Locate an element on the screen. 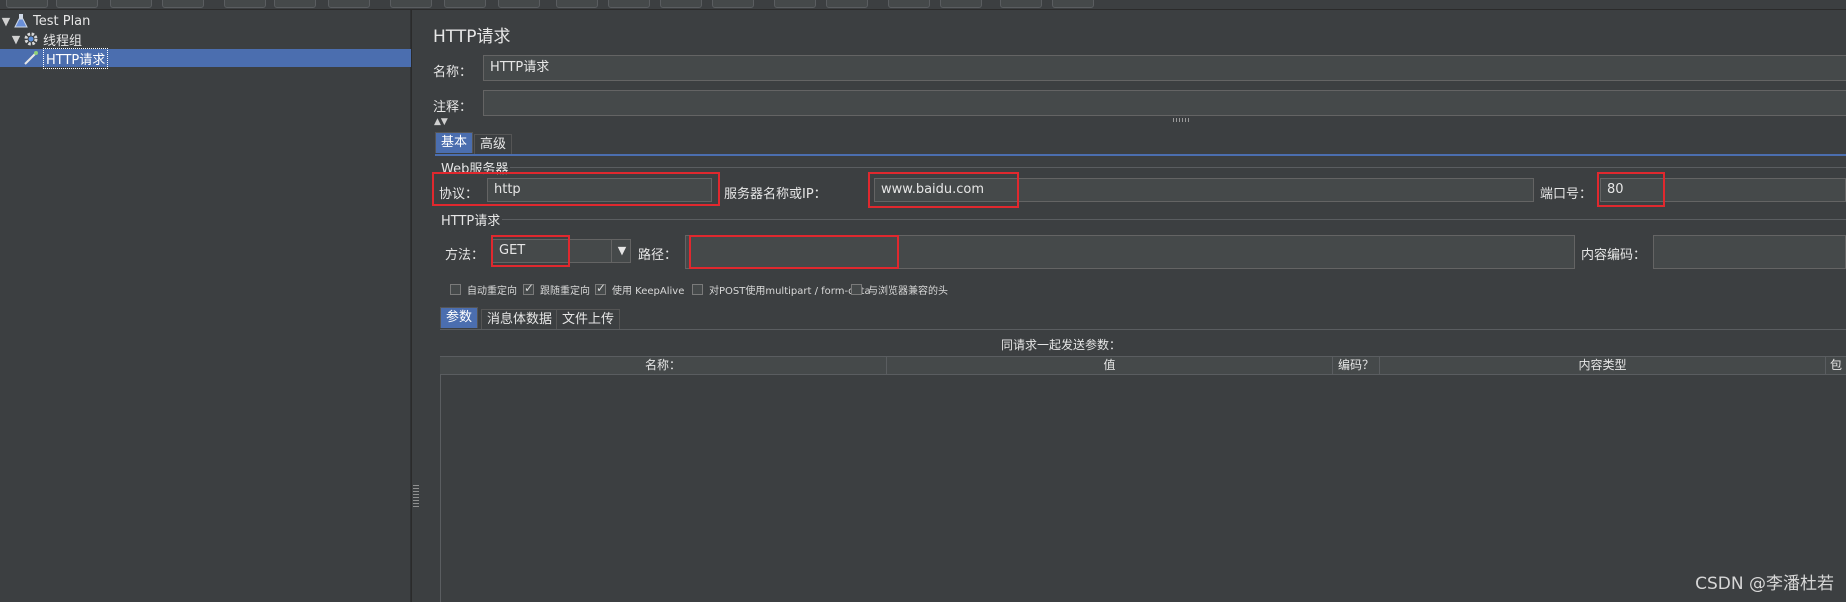  protocol-field: http is located at coordinates (599, 190).